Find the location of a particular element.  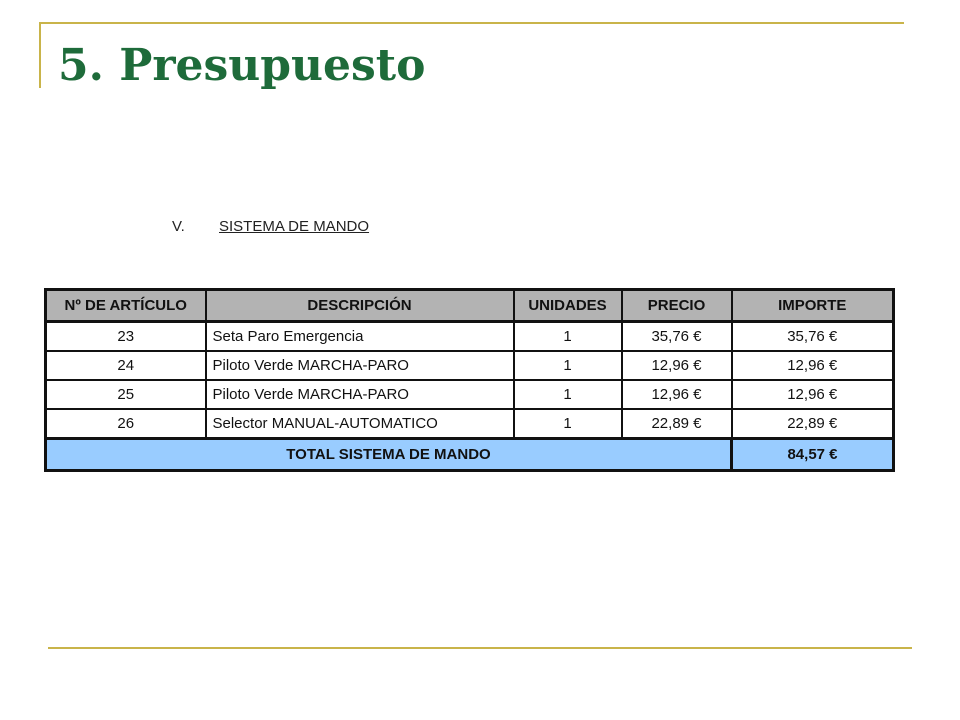

section-heading: V. SISTEMA DE MANDO is located at coordinates (270, 226).